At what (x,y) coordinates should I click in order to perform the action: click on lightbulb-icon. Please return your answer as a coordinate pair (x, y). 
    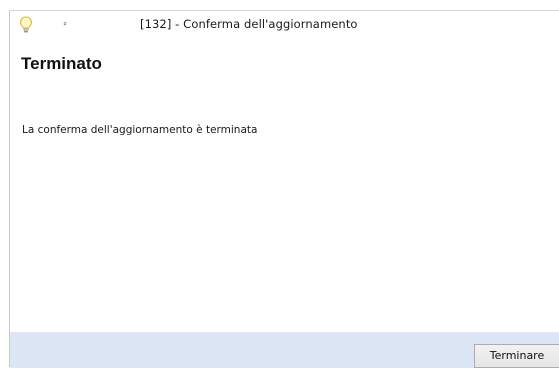
    Looking at the image, I should click on (26, 25).